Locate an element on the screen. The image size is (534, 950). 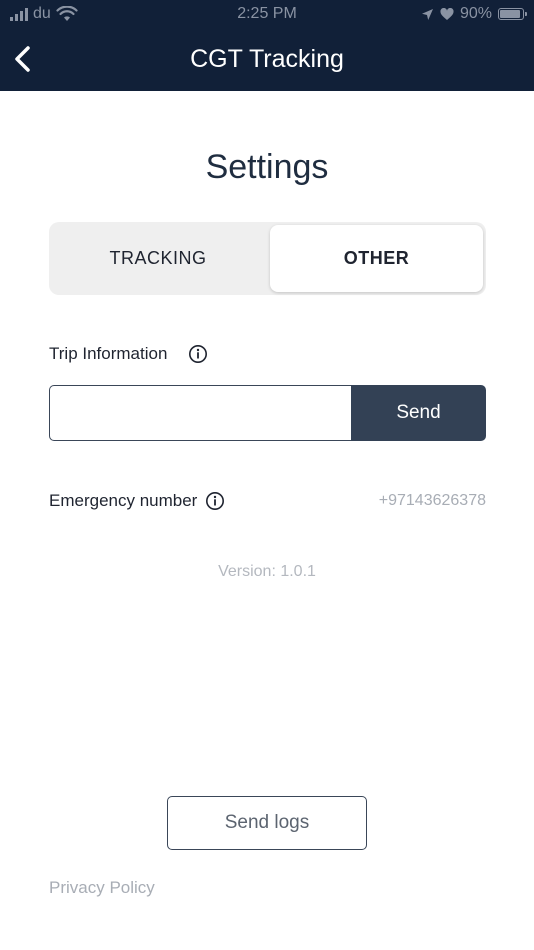
status-right: 90% is located at coordinates (474, 14).